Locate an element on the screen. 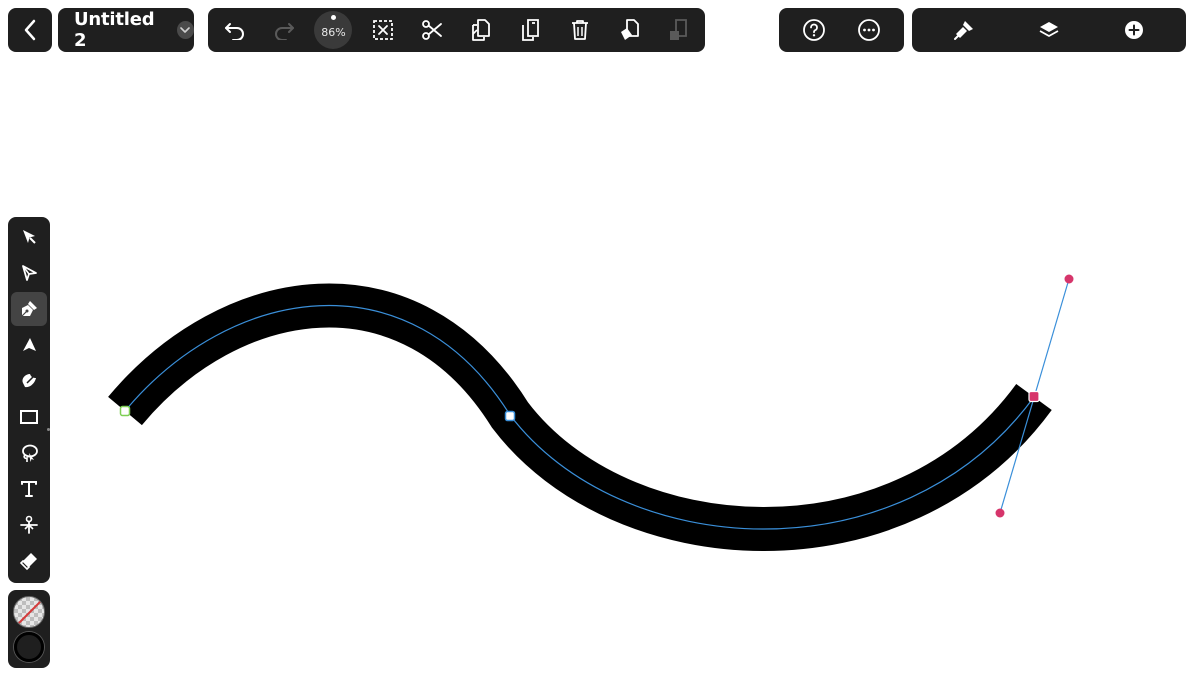 The height and width of the screenshot is (691, 1194). copy-button is located at coordinates (481, 30).